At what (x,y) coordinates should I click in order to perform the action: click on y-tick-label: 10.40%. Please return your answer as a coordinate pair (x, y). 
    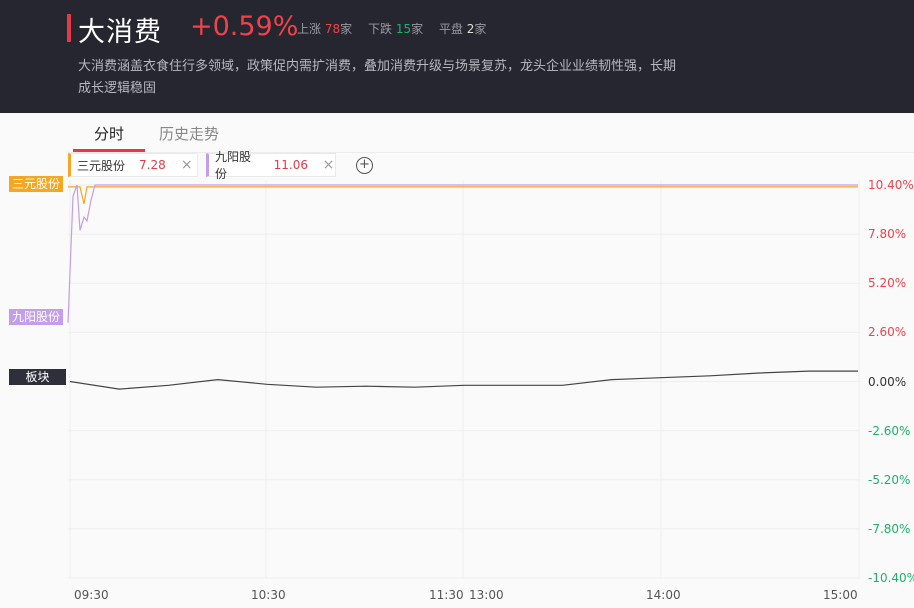
    Looking at the image, I should click on (891, 185).